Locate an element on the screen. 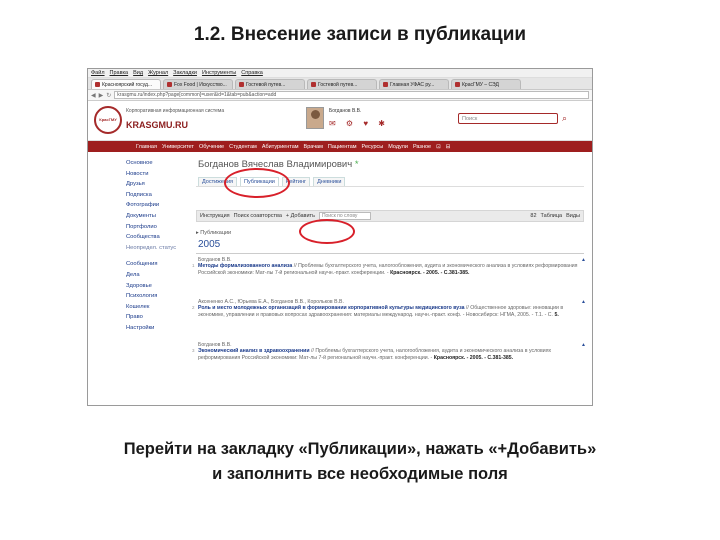 The width and height of the screenshot is (720, 540). sidebar-item: Психология is located at coordinates (156, 296).